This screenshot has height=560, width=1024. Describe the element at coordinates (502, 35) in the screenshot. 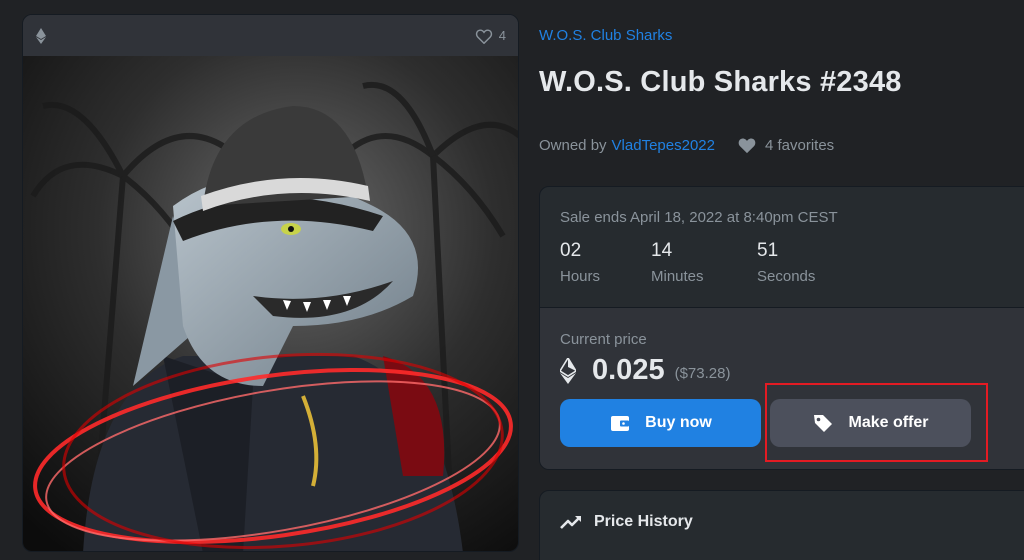

I see `favorites-count: 4` at that location.